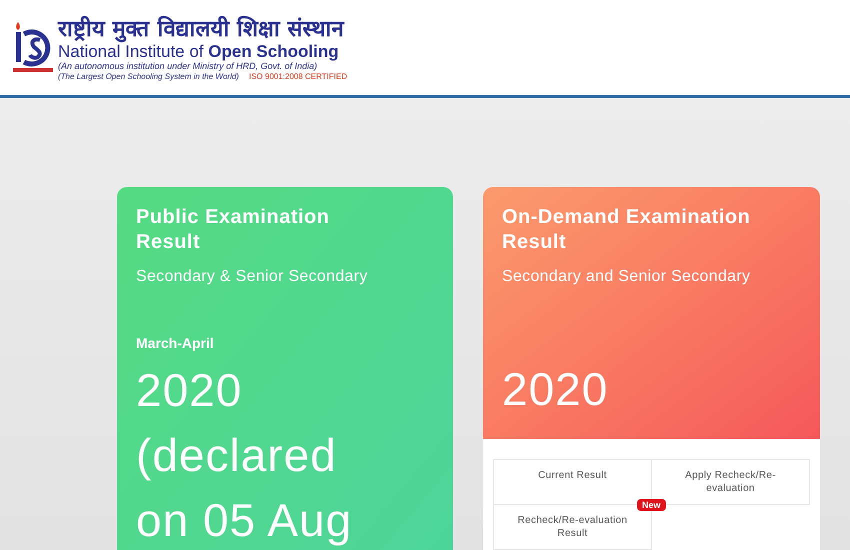 This screenshot has width=850, height=550. I want to click on result-year: 2020 (declared on 05 Aug, so click(245, 455).